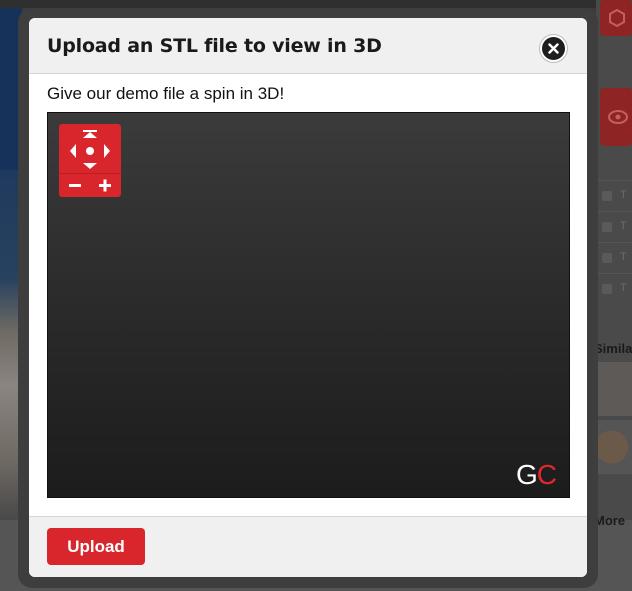  I want to click on background-view-tile, so click(616, 117).